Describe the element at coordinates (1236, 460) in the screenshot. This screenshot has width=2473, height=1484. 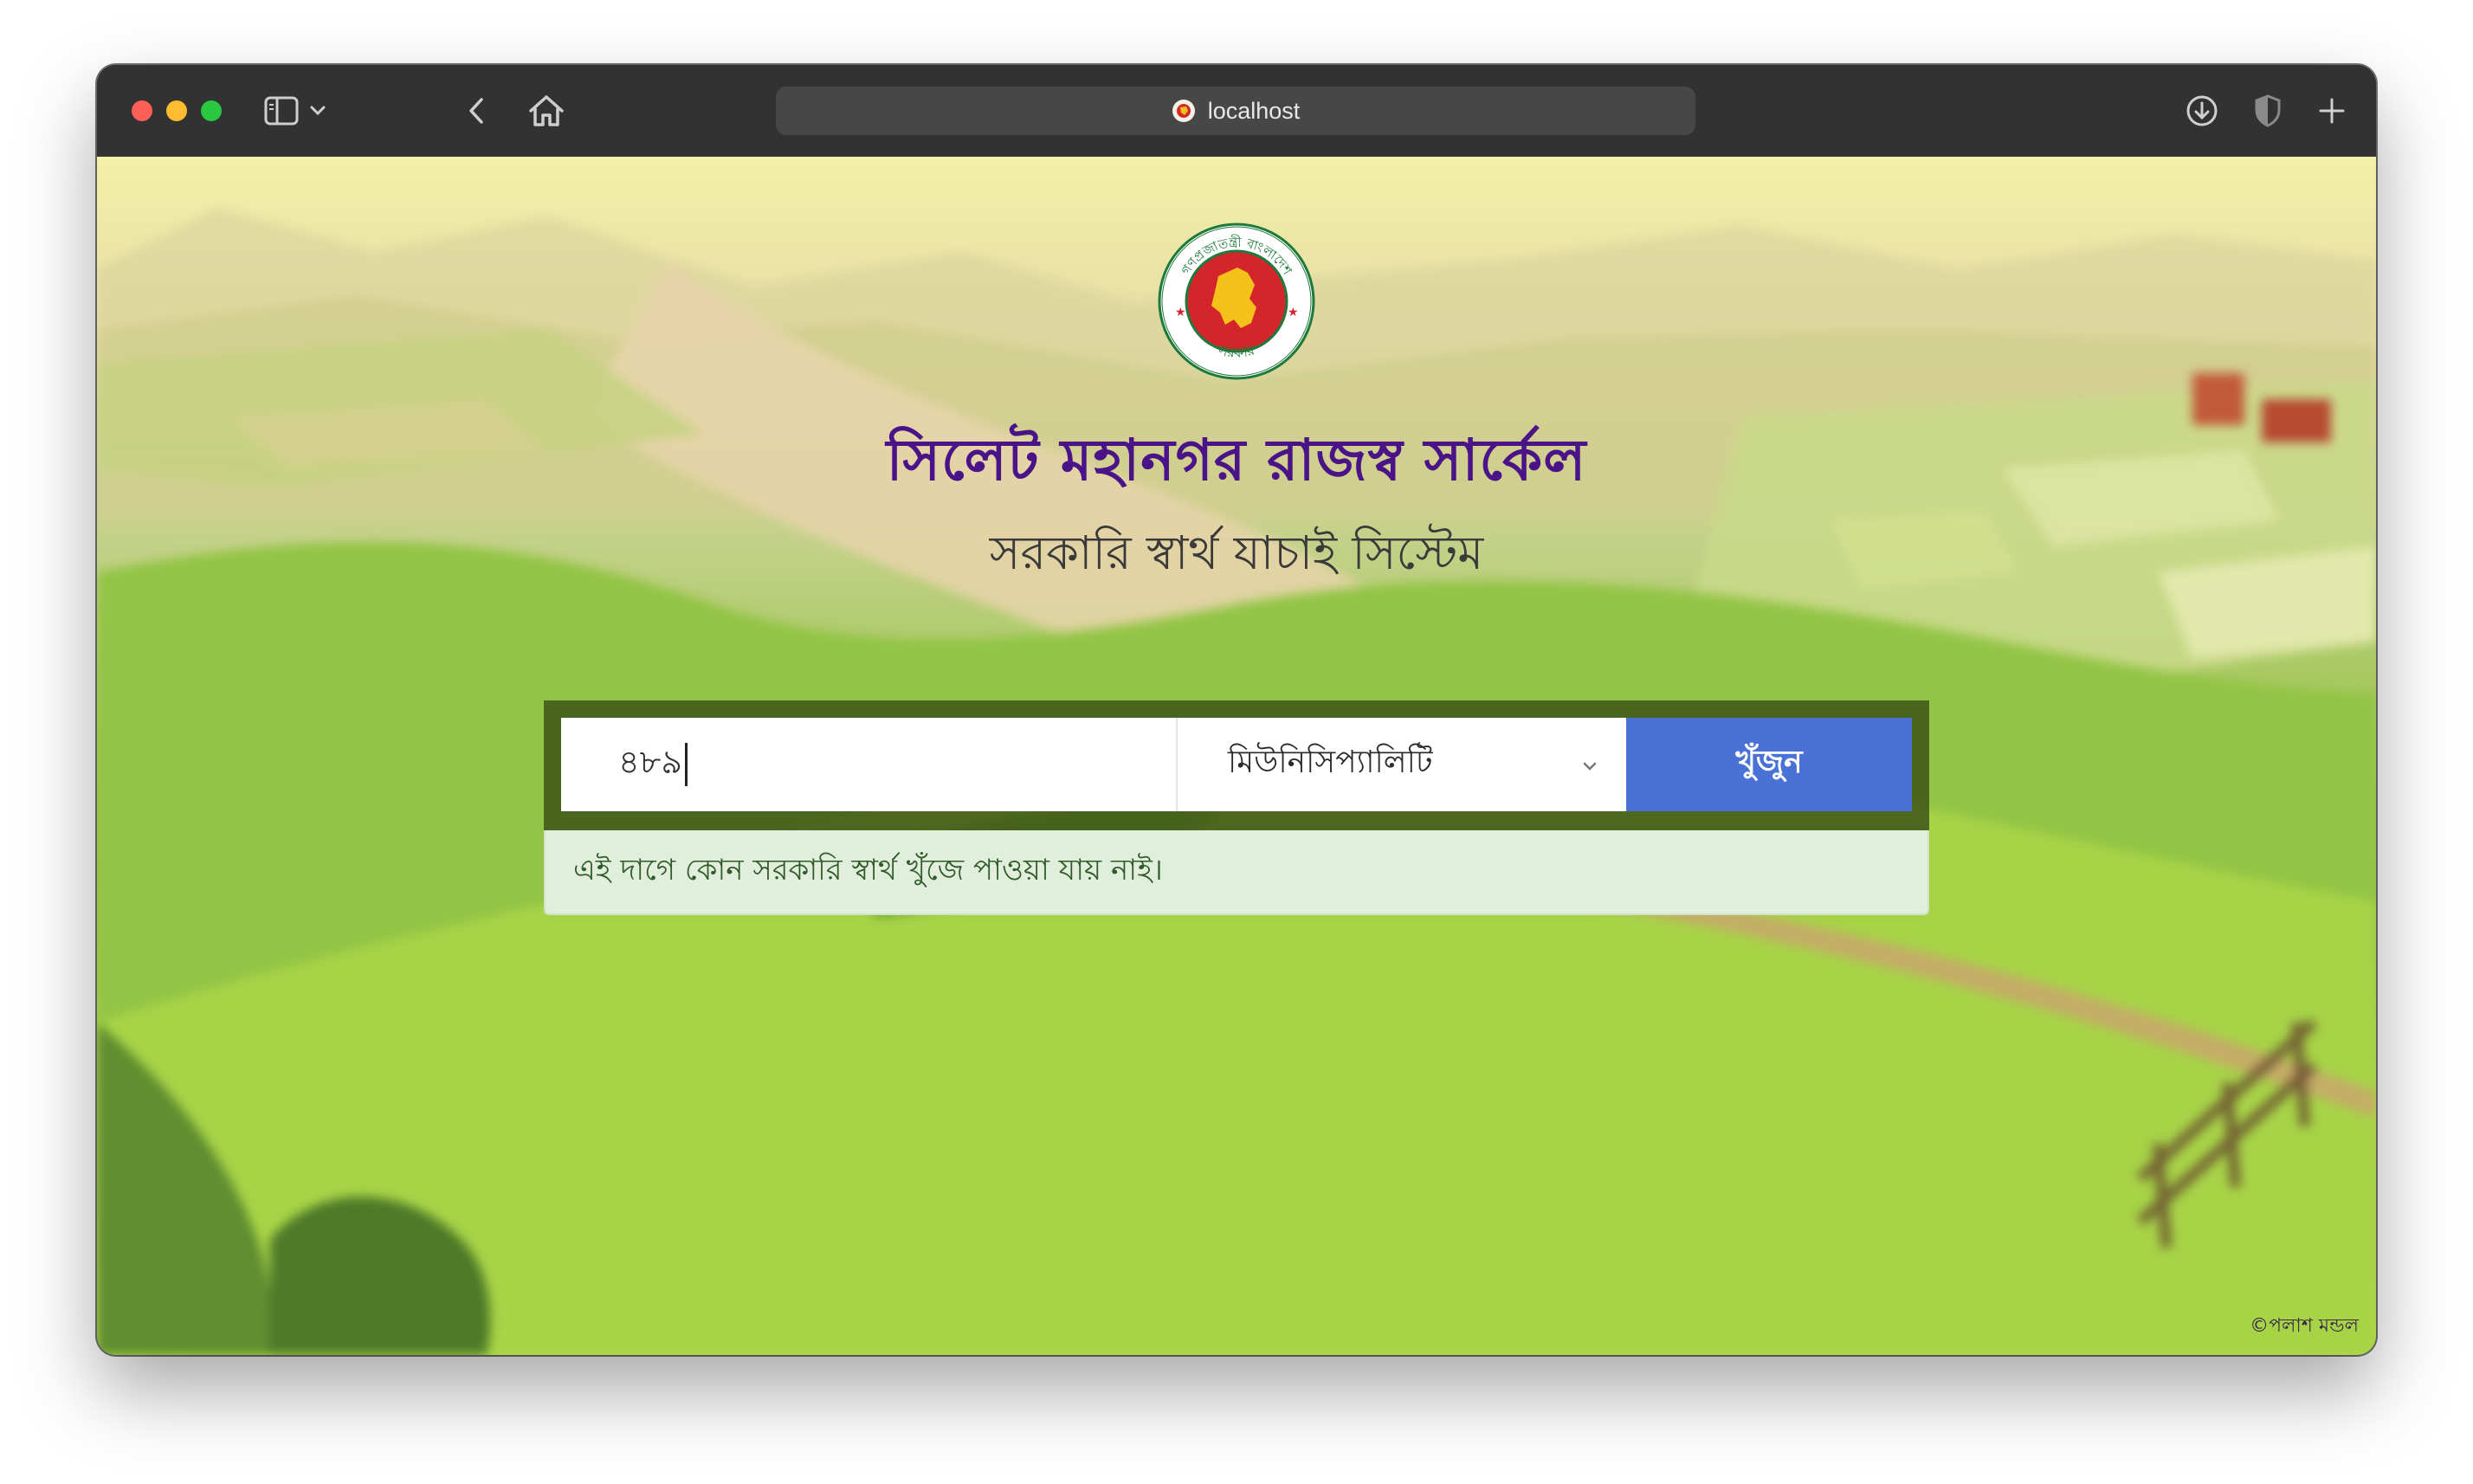
I see `page-title: সিলেট মহানগর রাজস্ব সার্কেল` at that location.